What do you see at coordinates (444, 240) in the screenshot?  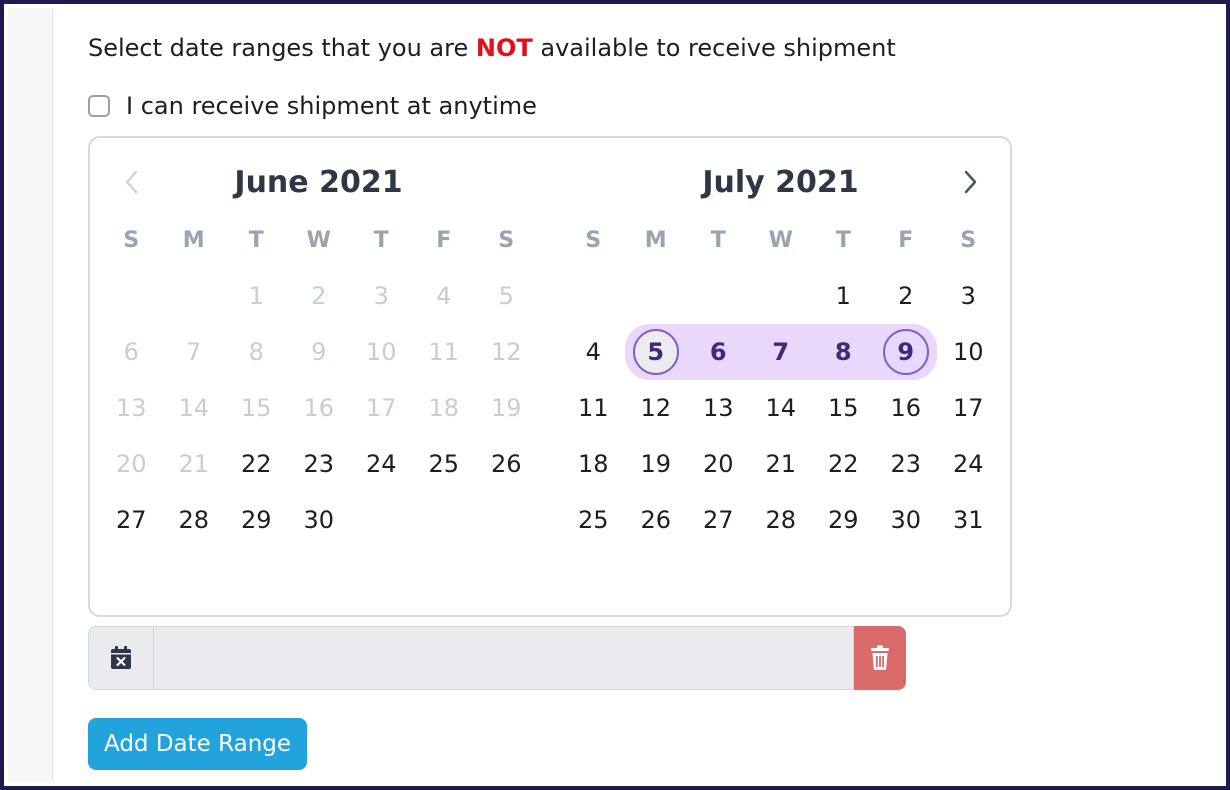 I see `weekday-header: F` at bounding box center [444, 240].